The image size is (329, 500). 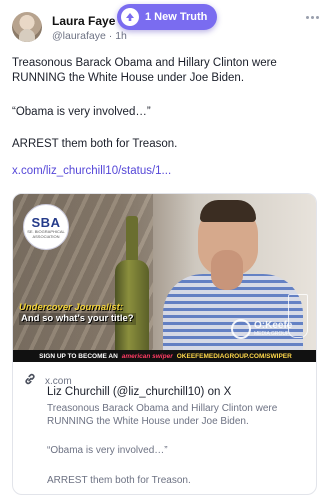 I want to click on caption-quote: And so what's your title?, so click(x=77, y=319).